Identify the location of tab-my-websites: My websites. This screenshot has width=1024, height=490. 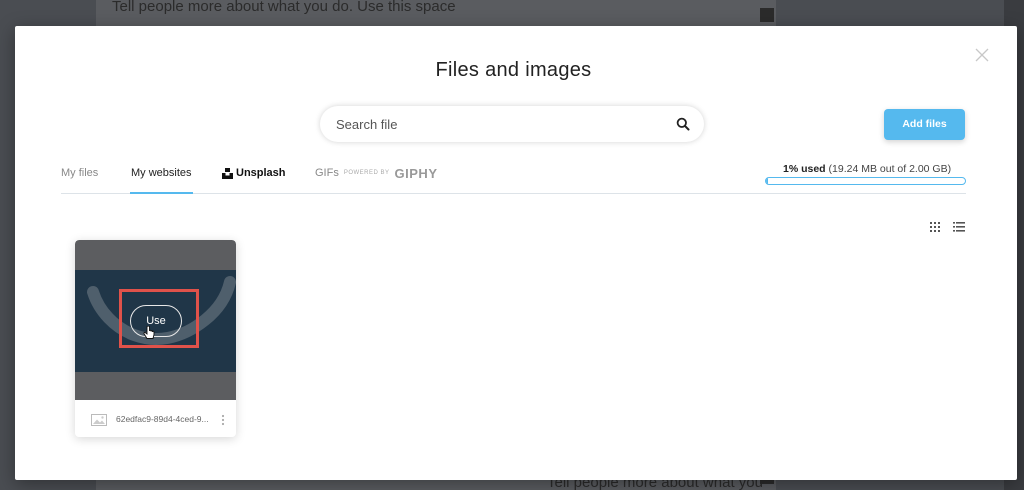
(161, 180).